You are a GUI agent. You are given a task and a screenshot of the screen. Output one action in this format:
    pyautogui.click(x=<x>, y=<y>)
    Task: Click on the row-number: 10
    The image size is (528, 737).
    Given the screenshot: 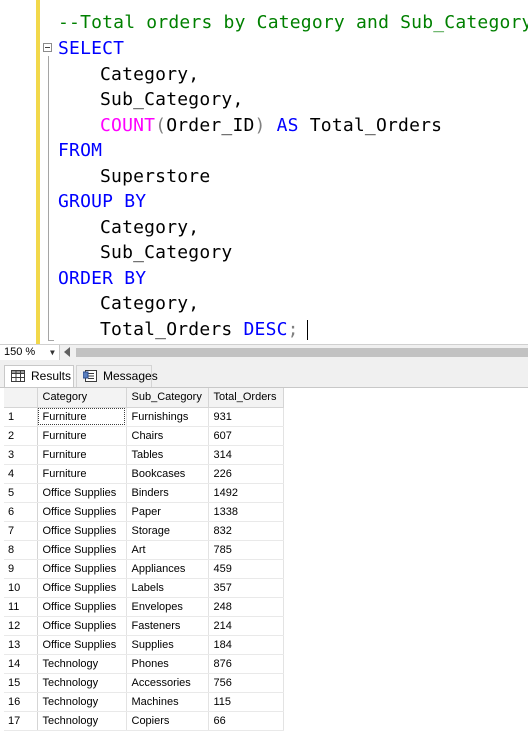 What is the action you would take?
    pyautogui.click(x=21, y=588)
    